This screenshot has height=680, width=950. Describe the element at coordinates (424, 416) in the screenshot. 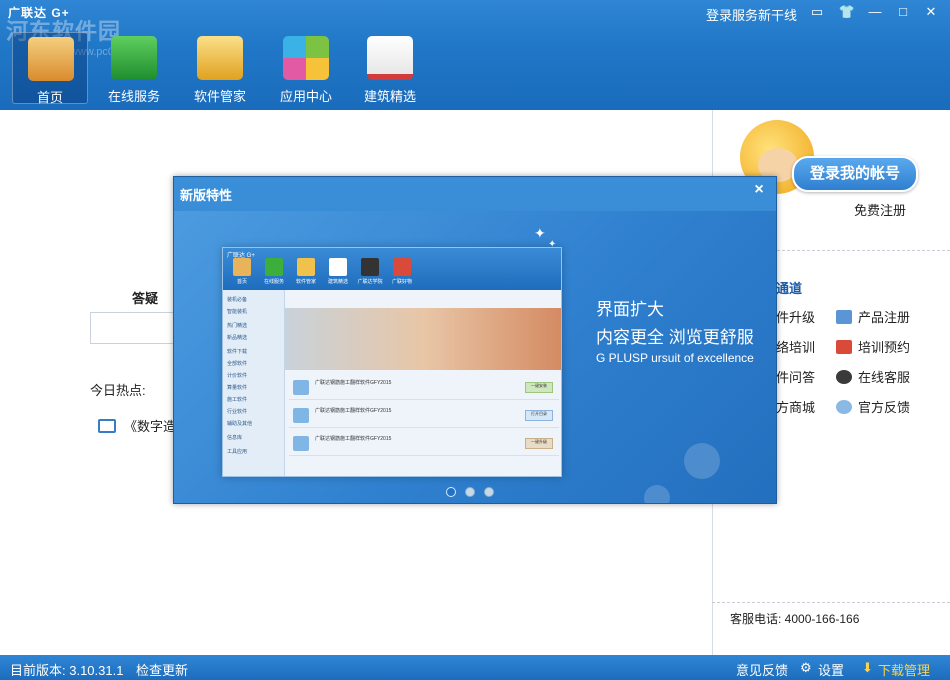

I see `preview-row: 广联达钢筋施工翻样软件GFY2015 打开目录` at that location.